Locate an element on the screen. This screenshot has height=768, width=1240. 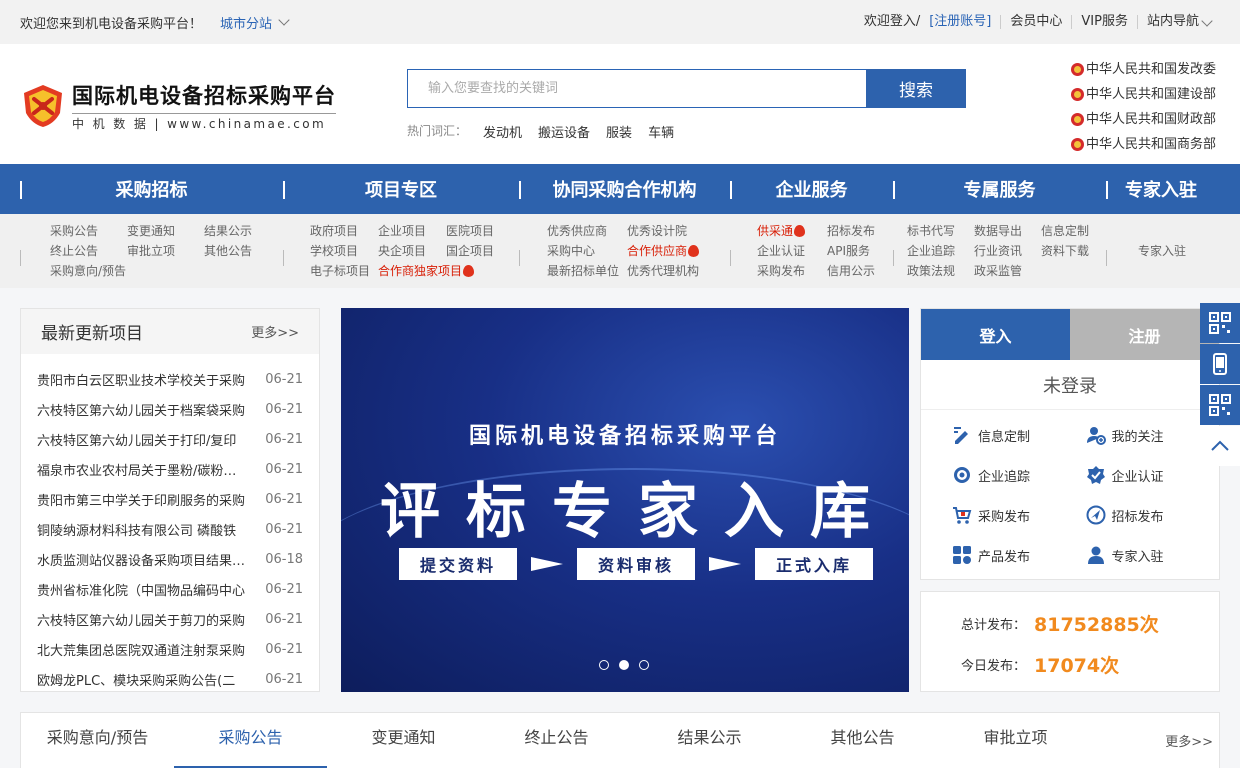
list-item-title: 北大荒集团总医院双通道注射泵采购 is located at coordinates (143, 649).